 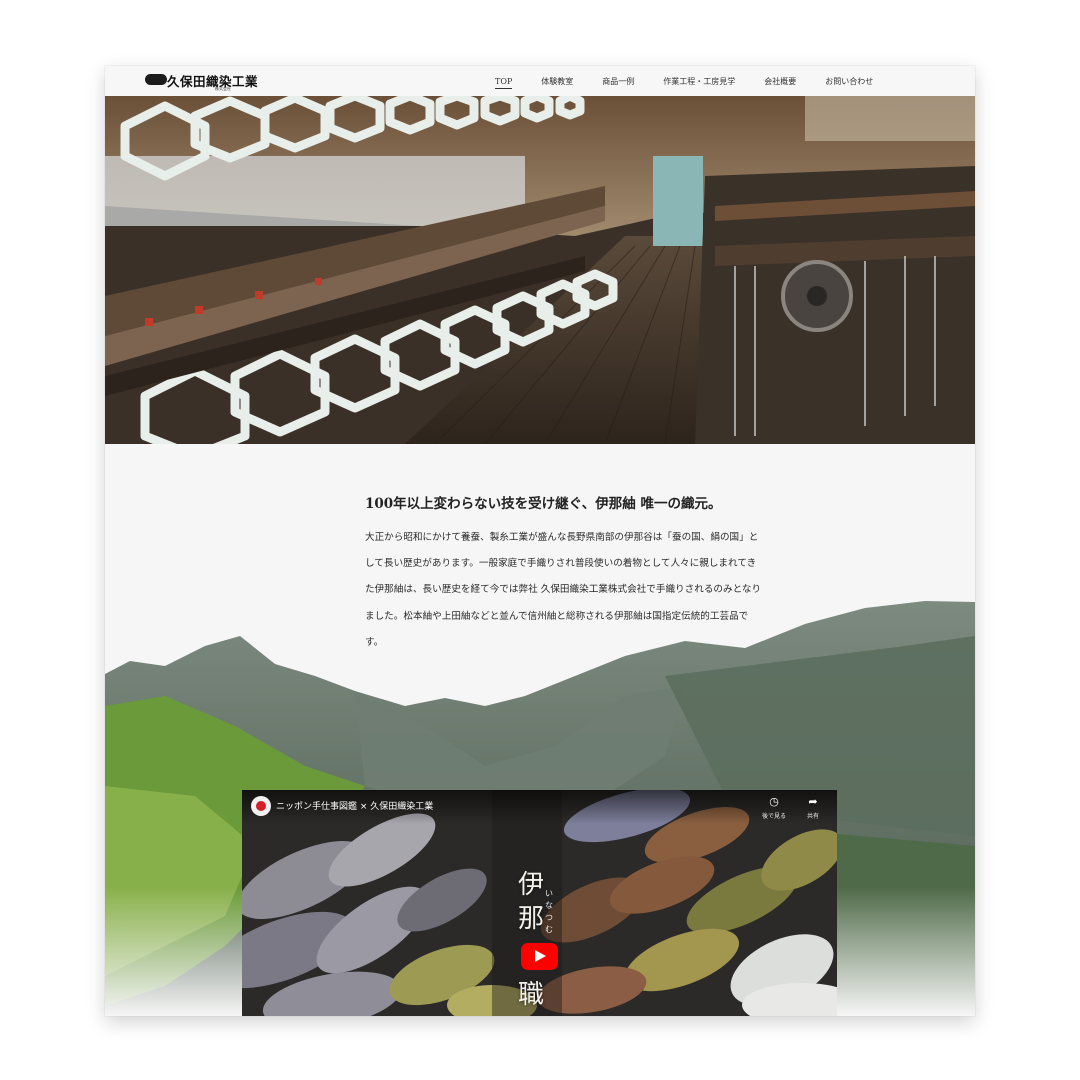 I want to click on watch-later-button: ◷ 後で見る, so click(x=774, y=808).